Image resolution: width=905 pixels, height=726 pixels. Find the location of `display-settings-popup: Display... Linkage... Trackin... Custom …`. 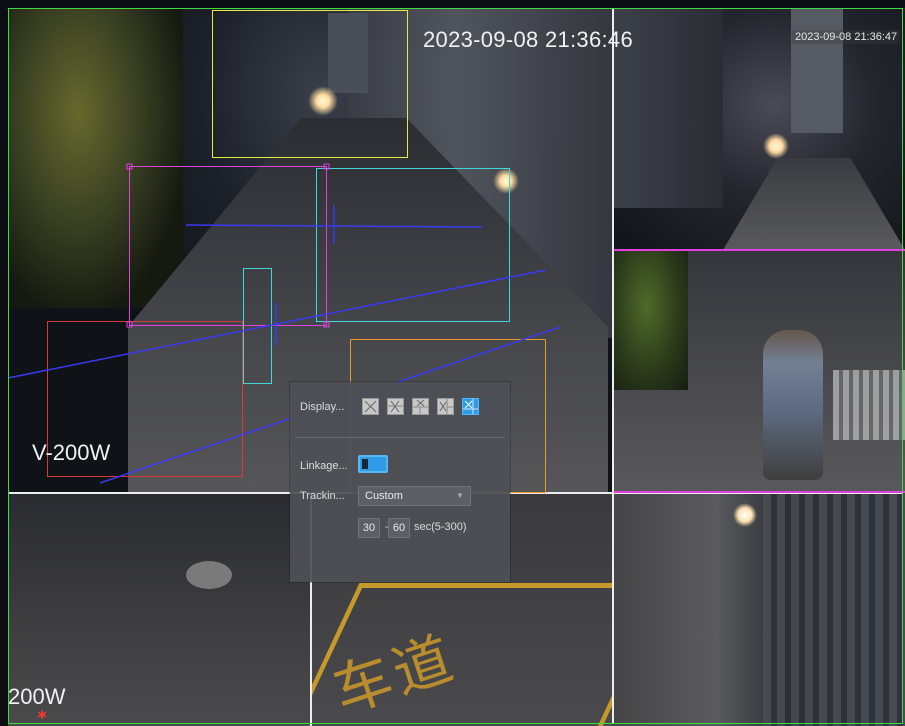

display-settings-popup: Display... Linkage... Trackin... Custom … is located at coordinates (400, 482).